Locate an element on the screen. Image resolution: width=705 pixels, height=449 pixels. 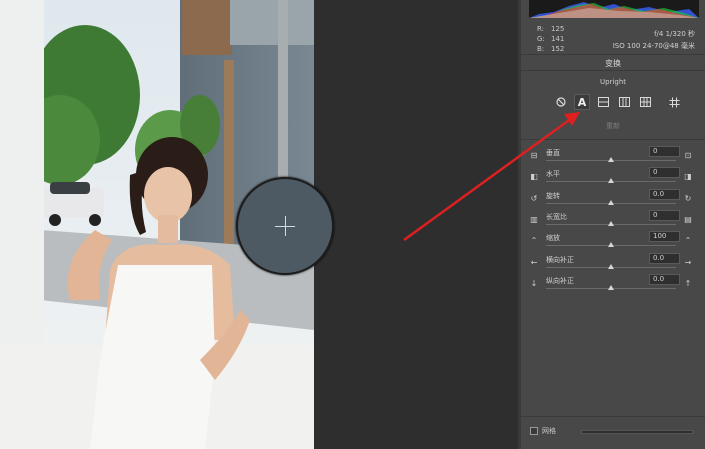
slider-right-icon: ⌃ is located at coordinates (688, 240).